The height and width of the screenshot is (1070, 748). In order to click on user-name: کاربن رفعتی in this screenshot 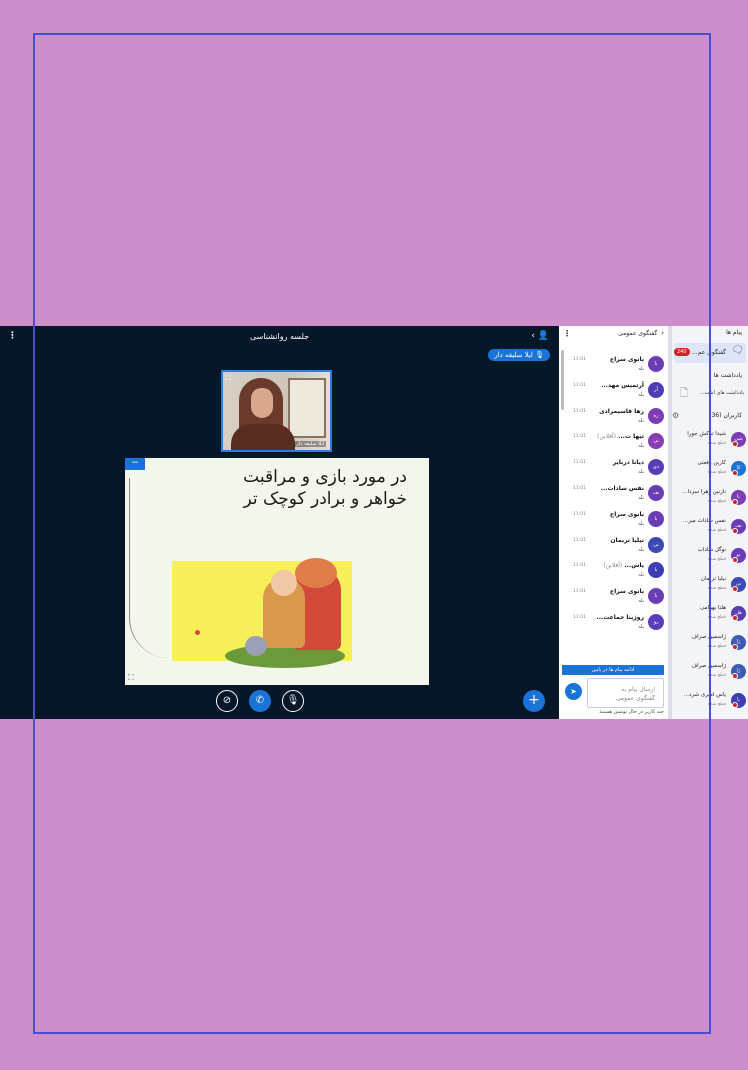, I will do `click(711, 463)`.